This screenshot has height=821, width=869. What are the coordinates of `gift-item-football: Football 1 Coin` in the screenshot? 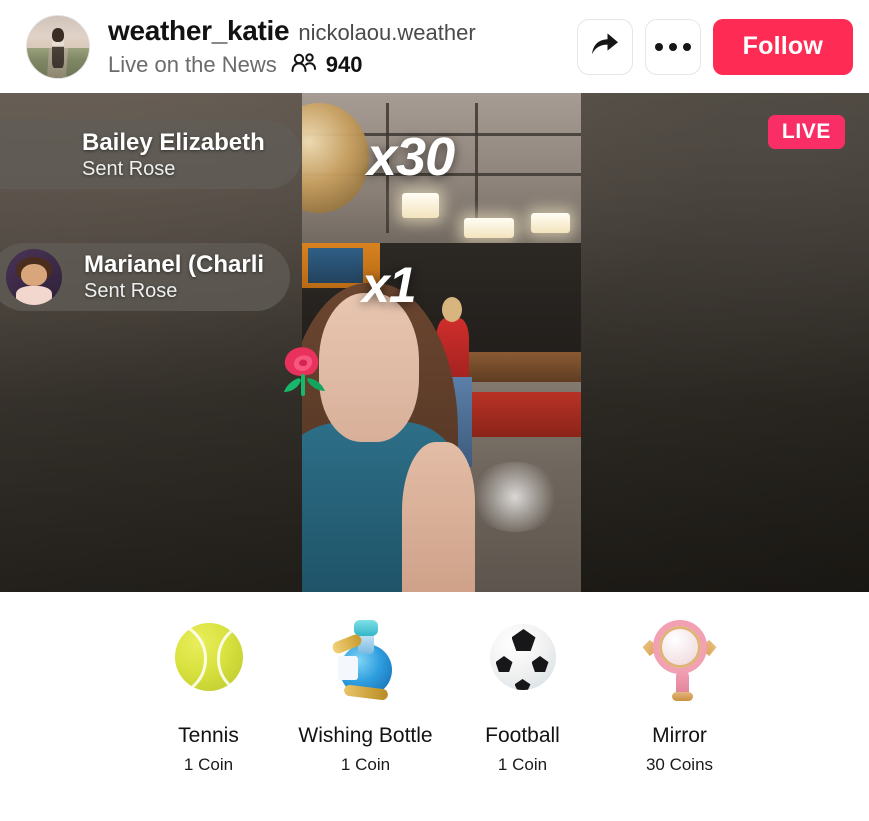 It's located at (522, 694).